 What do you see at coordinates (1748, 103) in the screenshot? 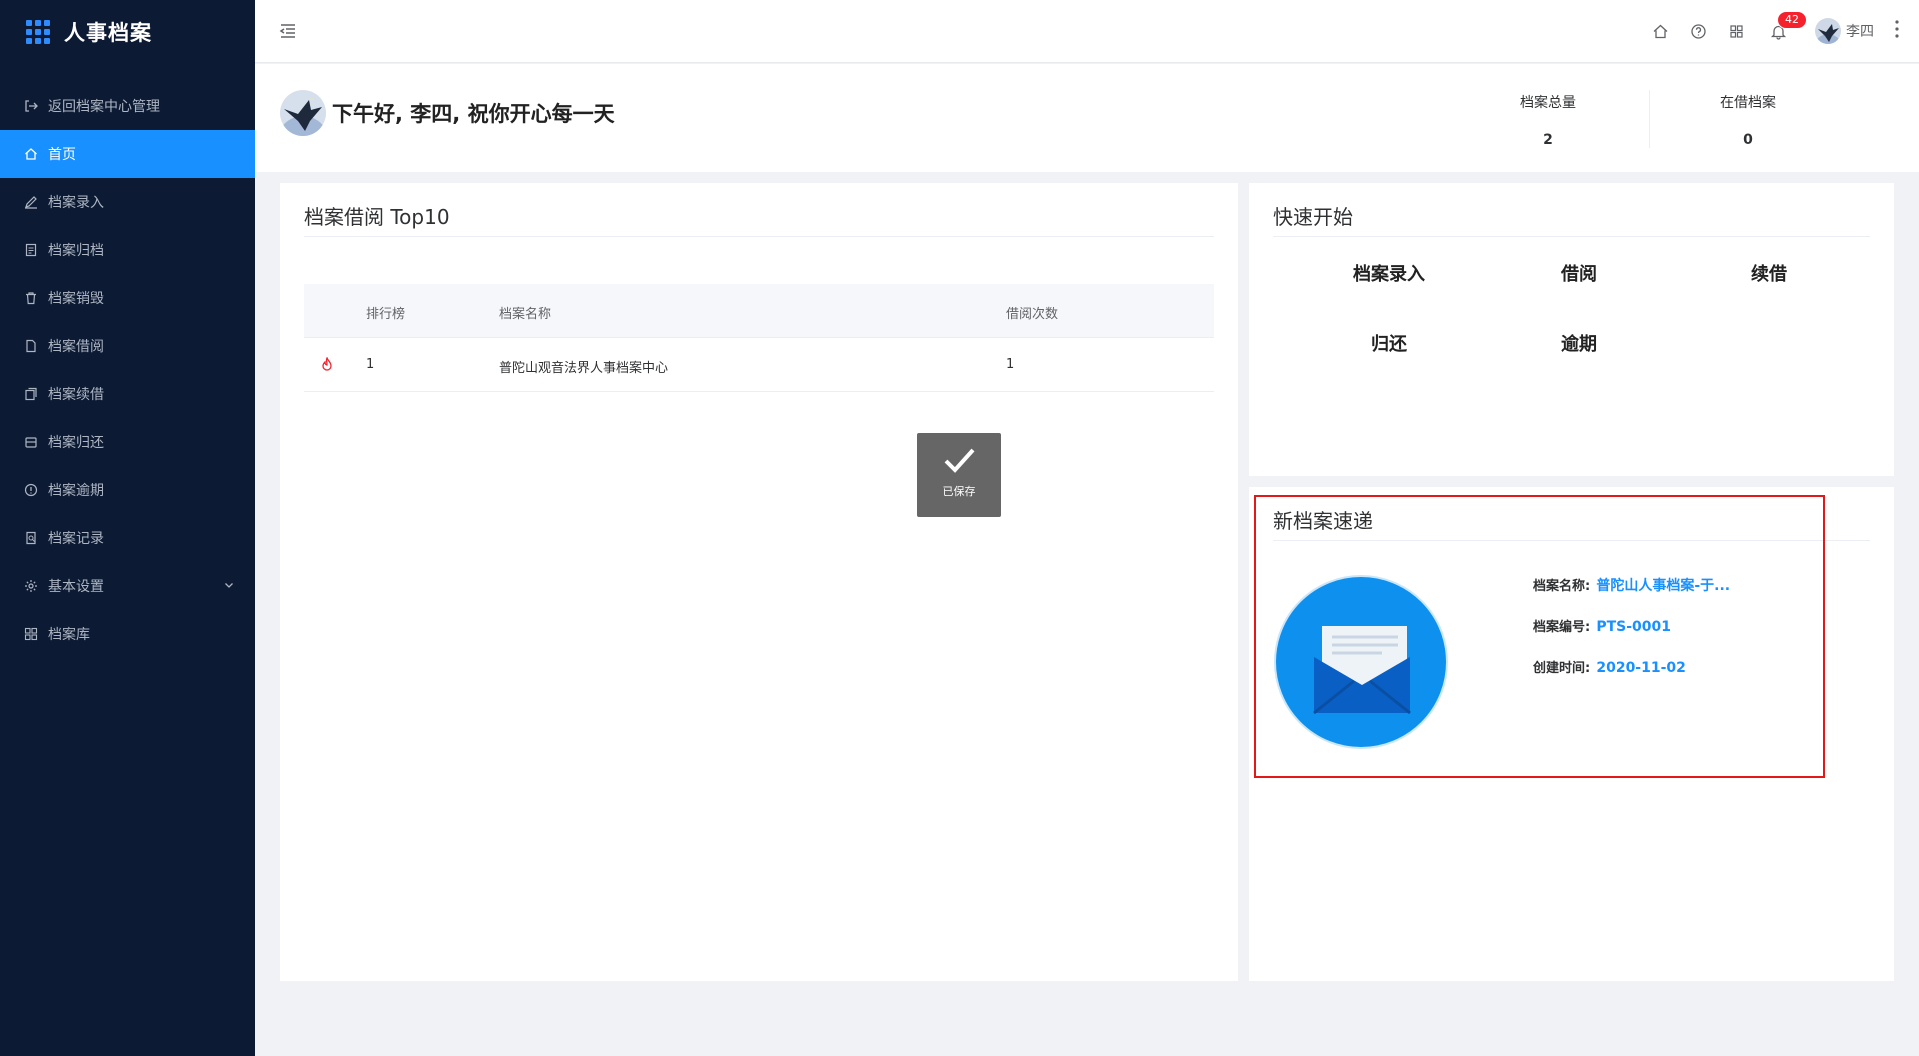
I see `stat-label: 在借档案` at bounding box center [1748, 103].